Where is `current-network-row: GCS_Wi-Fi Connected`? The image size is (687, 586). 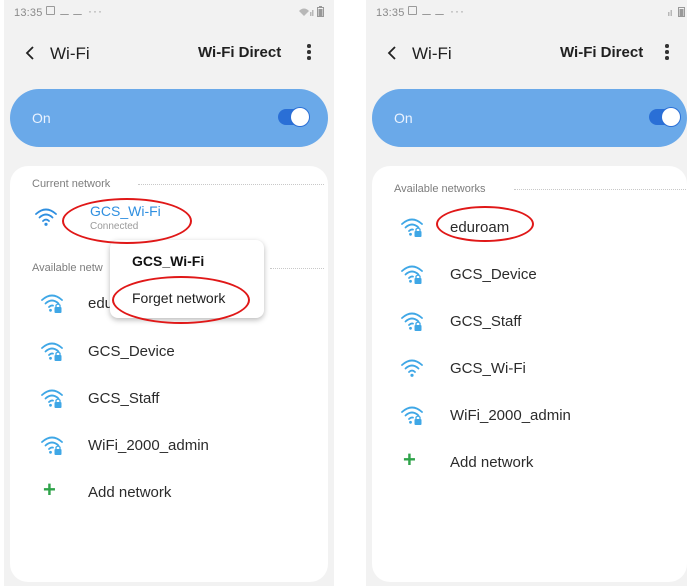 current-network-row: GCS_Wi-Fi Connected is located at coordinates (134, 218).